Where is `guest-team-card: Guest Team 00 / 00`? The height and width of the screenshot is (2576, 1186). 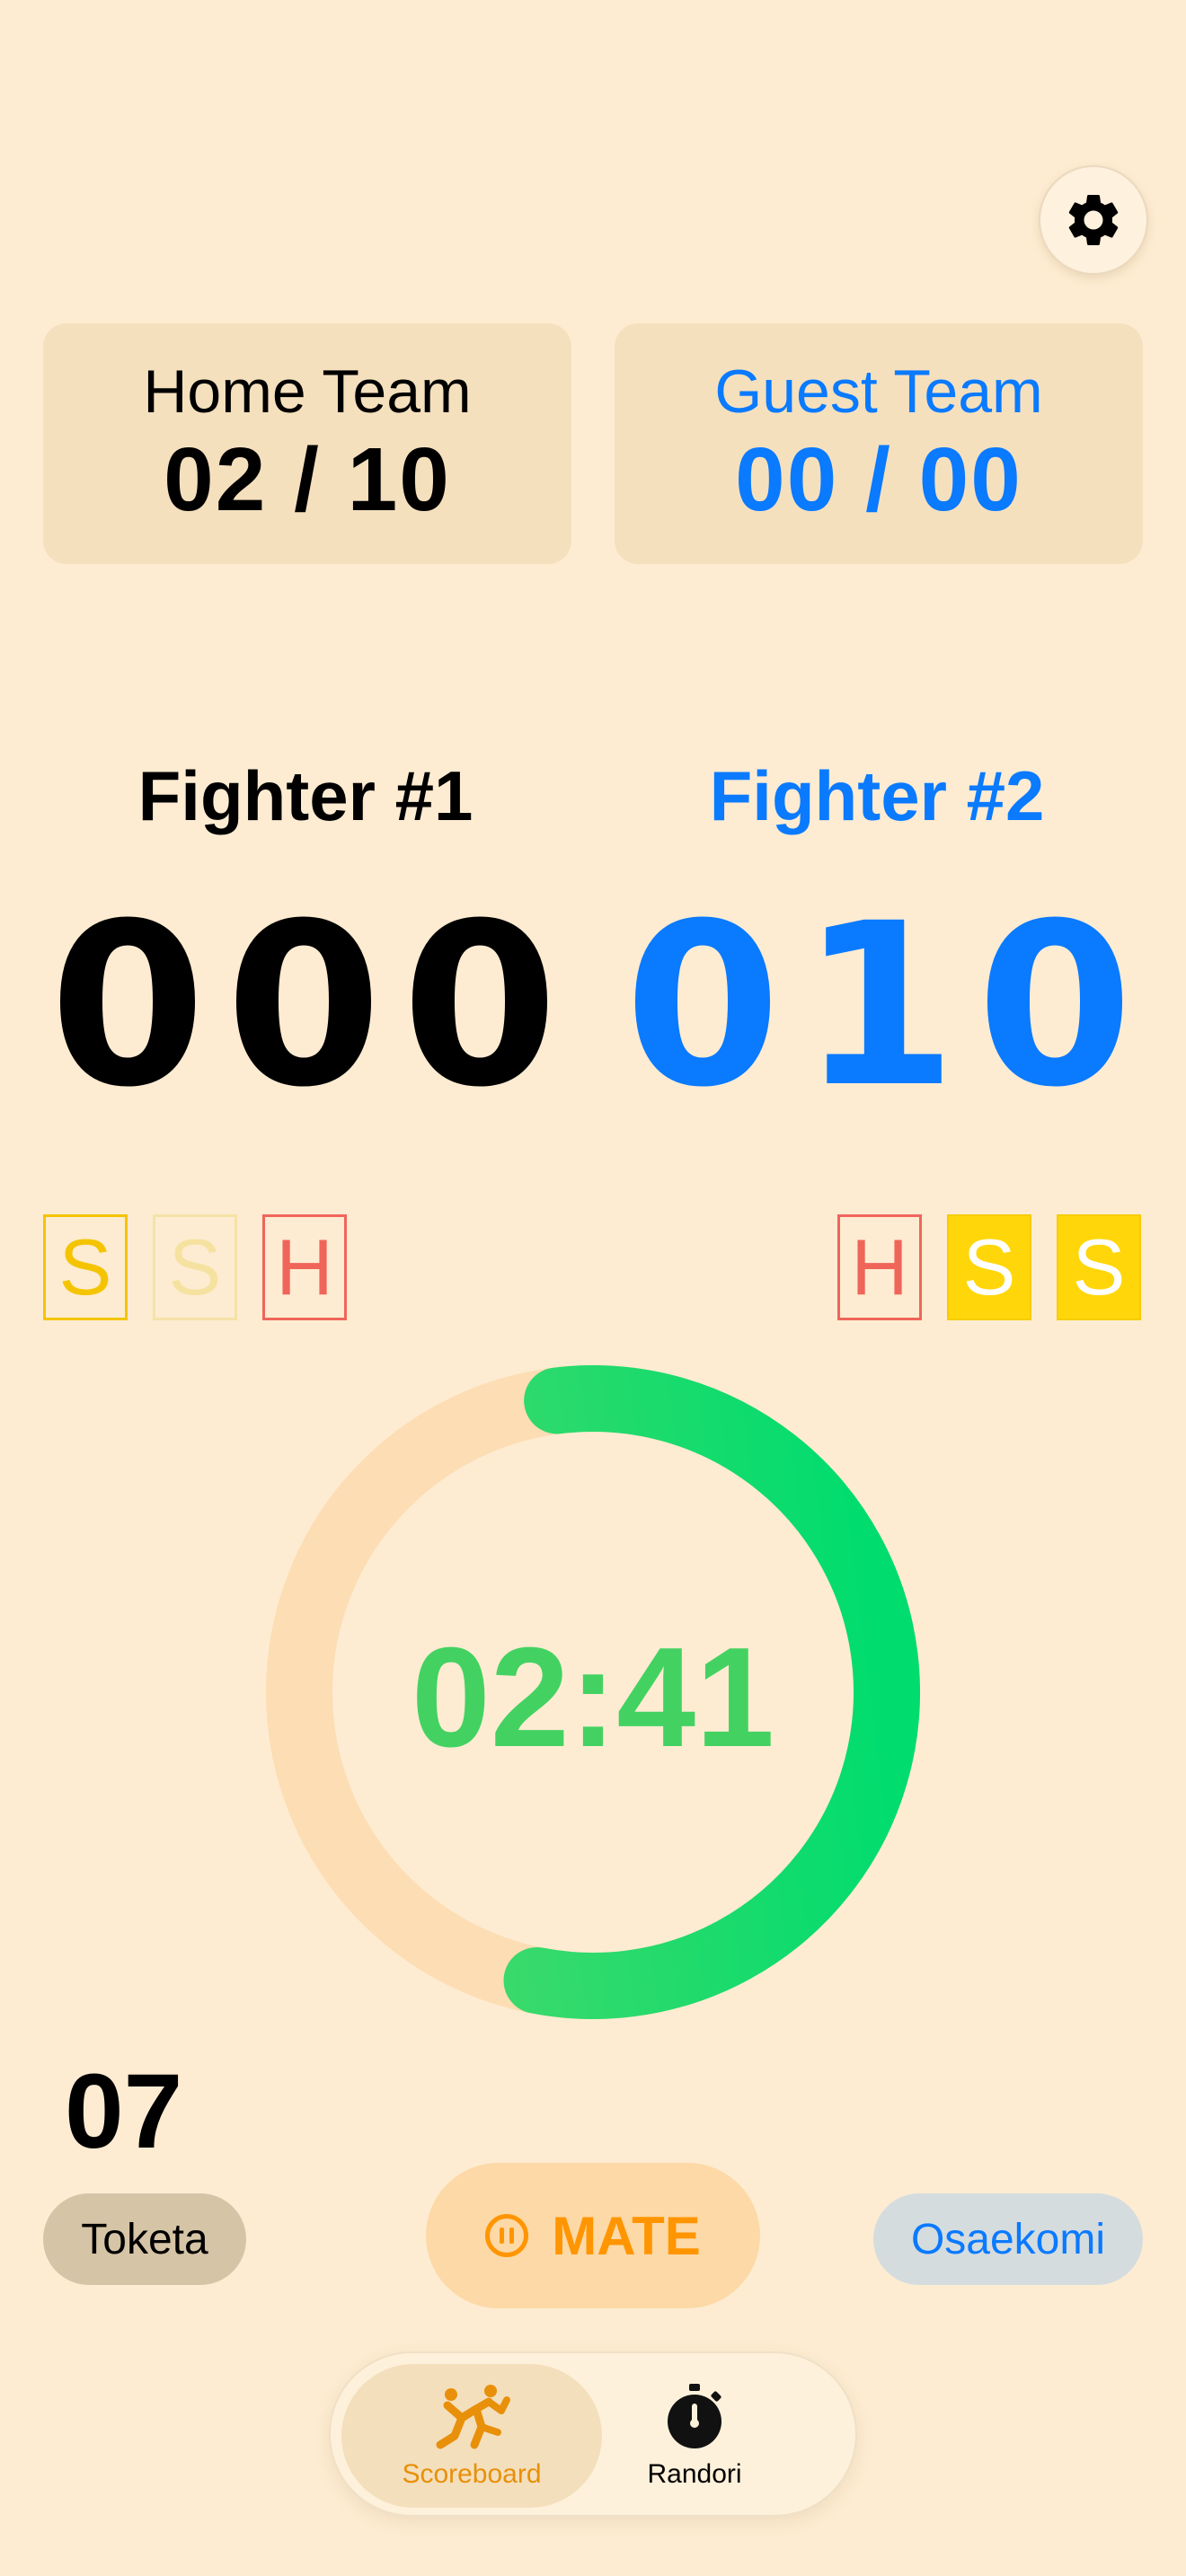 guest-team-card: Guest Team 00 / 00 is located at coordinates (879, 443).